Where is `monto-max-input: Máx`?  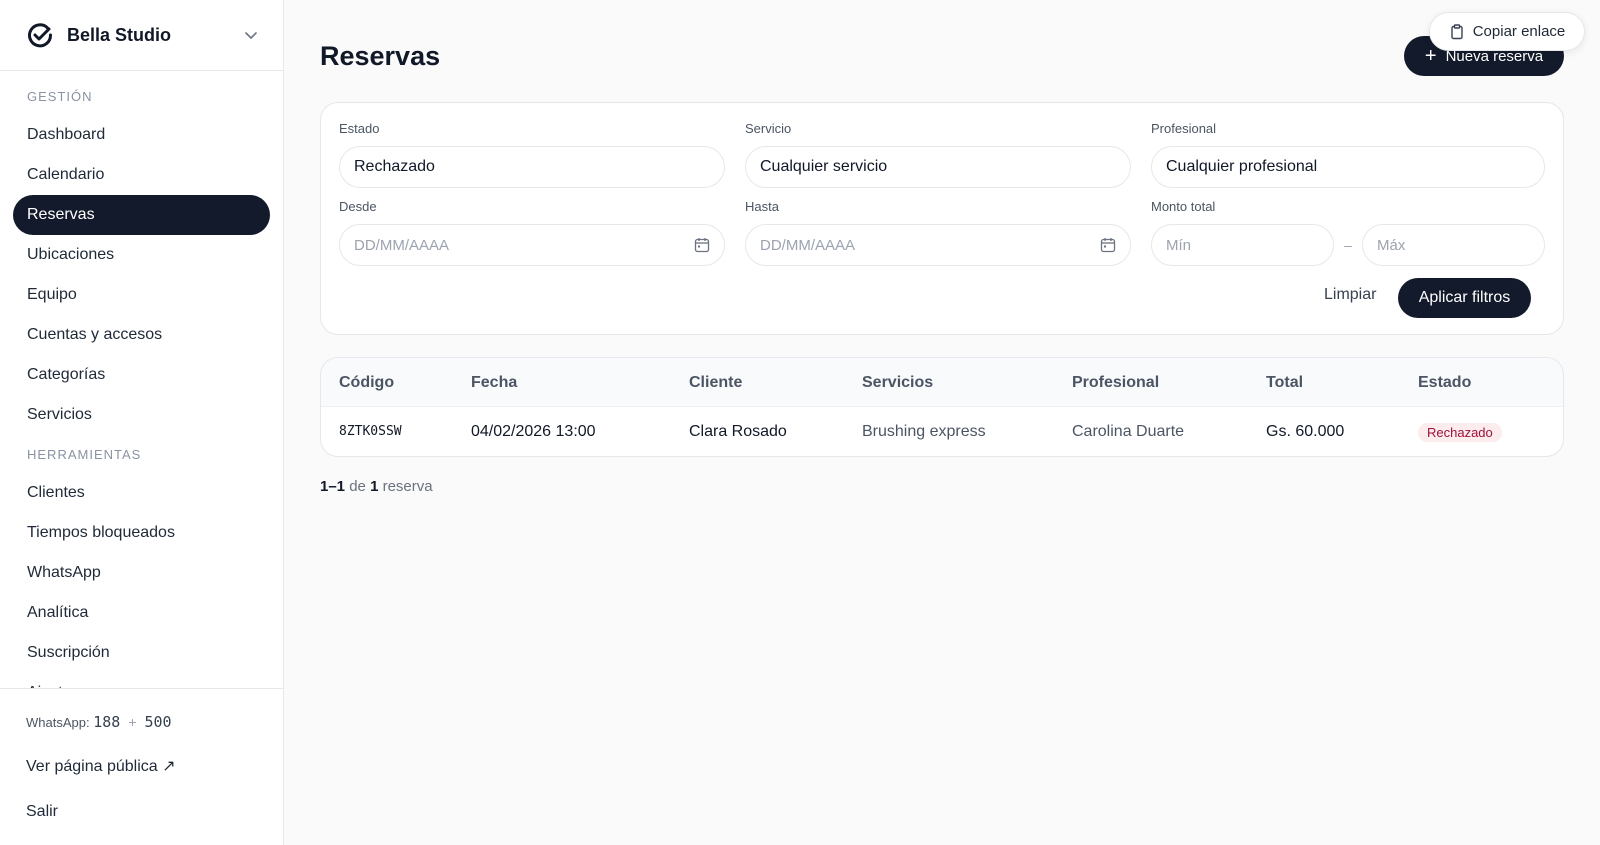
monto-max-input: Máx is located at coordinates (1453, 245).